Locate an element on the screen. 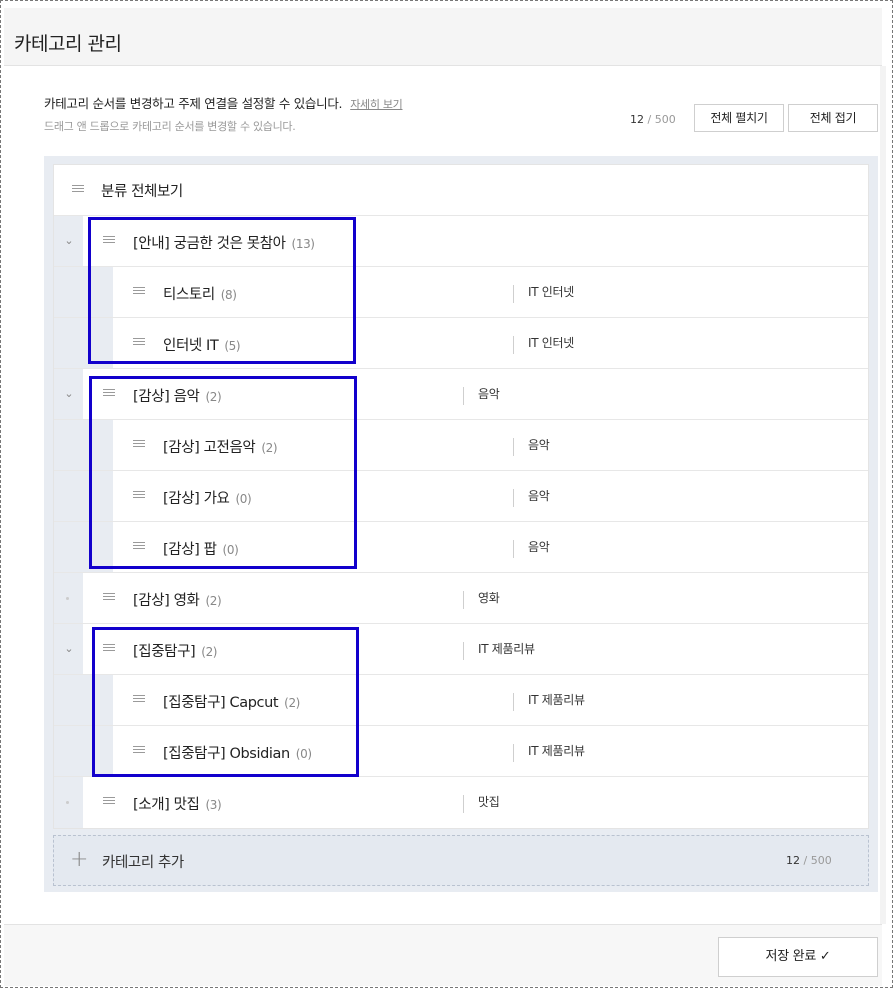  tree-root-row: 분류 전체보기 is located at coordinates (461, 190).